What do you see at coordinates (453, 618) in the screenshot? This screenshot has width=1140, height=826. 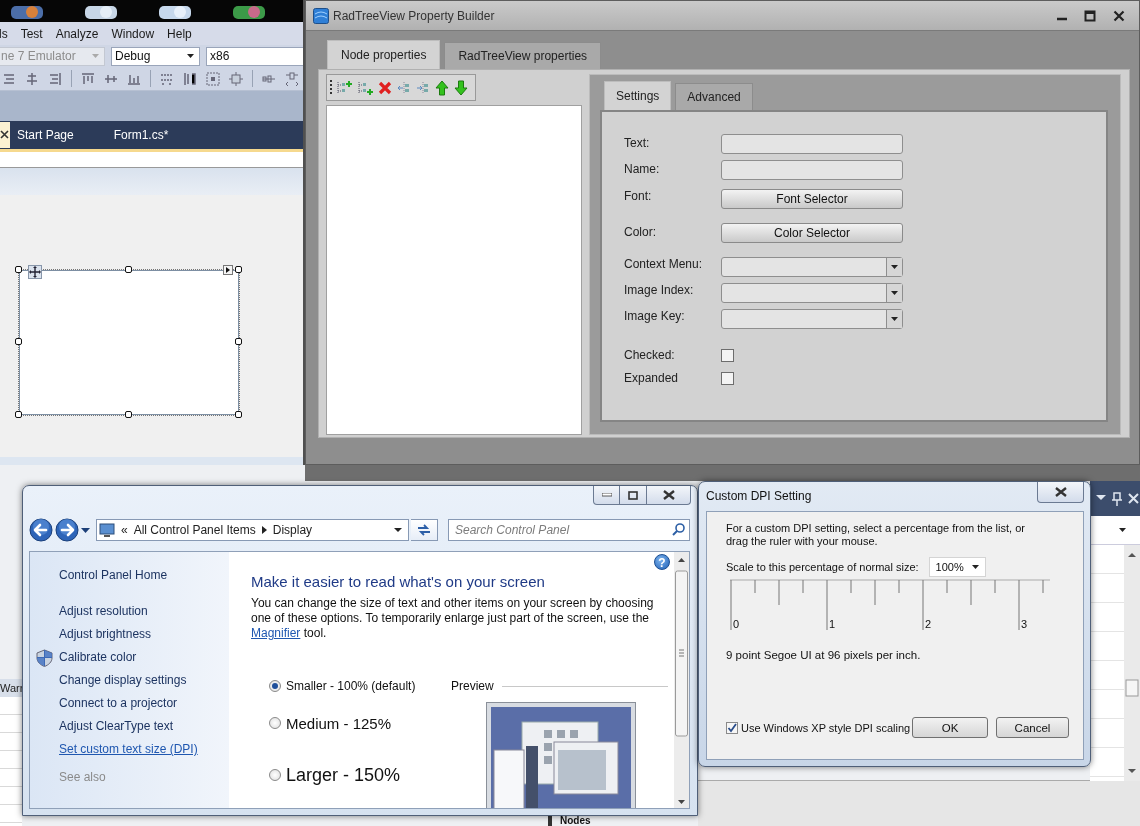 I see `intro-text: You can change the size of text and other items on your screen by choosing one of these options. To temporarily enlarge just part of the screen, use the Magnifier tool.` at bounding box center [453, 618].